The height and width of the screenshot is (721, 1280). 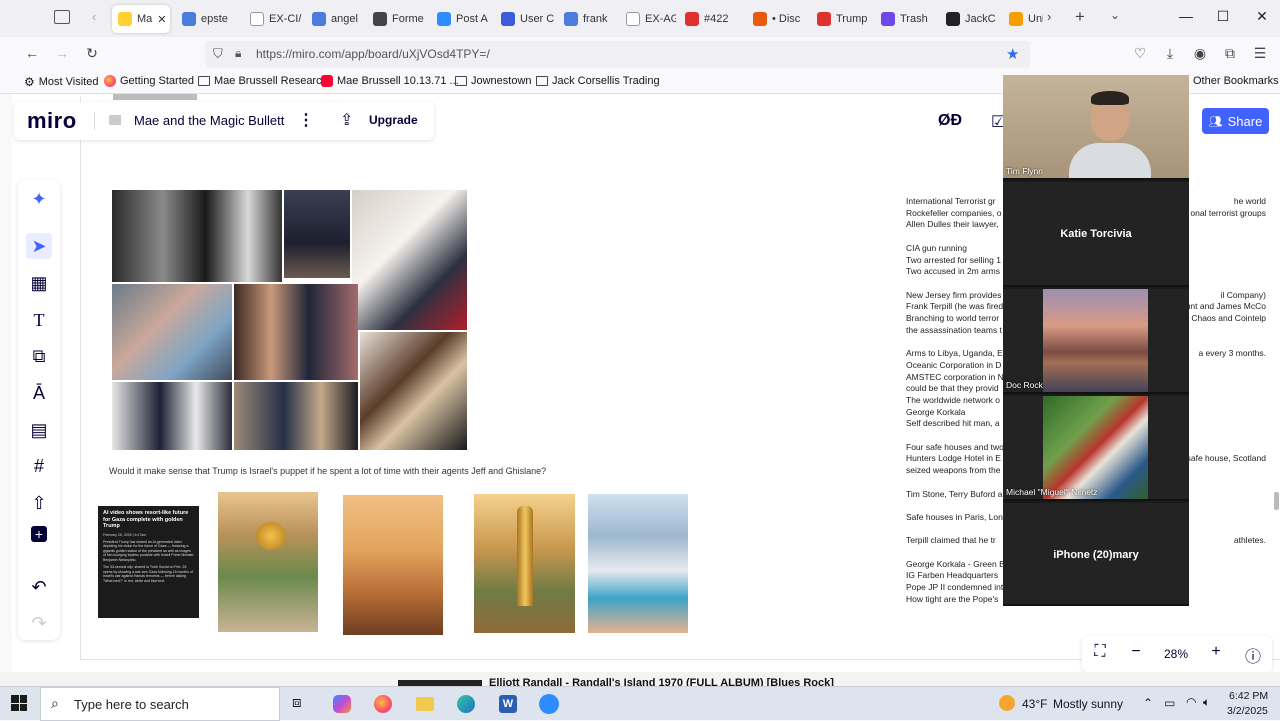 What do you see at coordinates (1049, 16) in the screenshot?
I see `tab-scroll-right-icon: ›` at bounding box center [1049, 16].